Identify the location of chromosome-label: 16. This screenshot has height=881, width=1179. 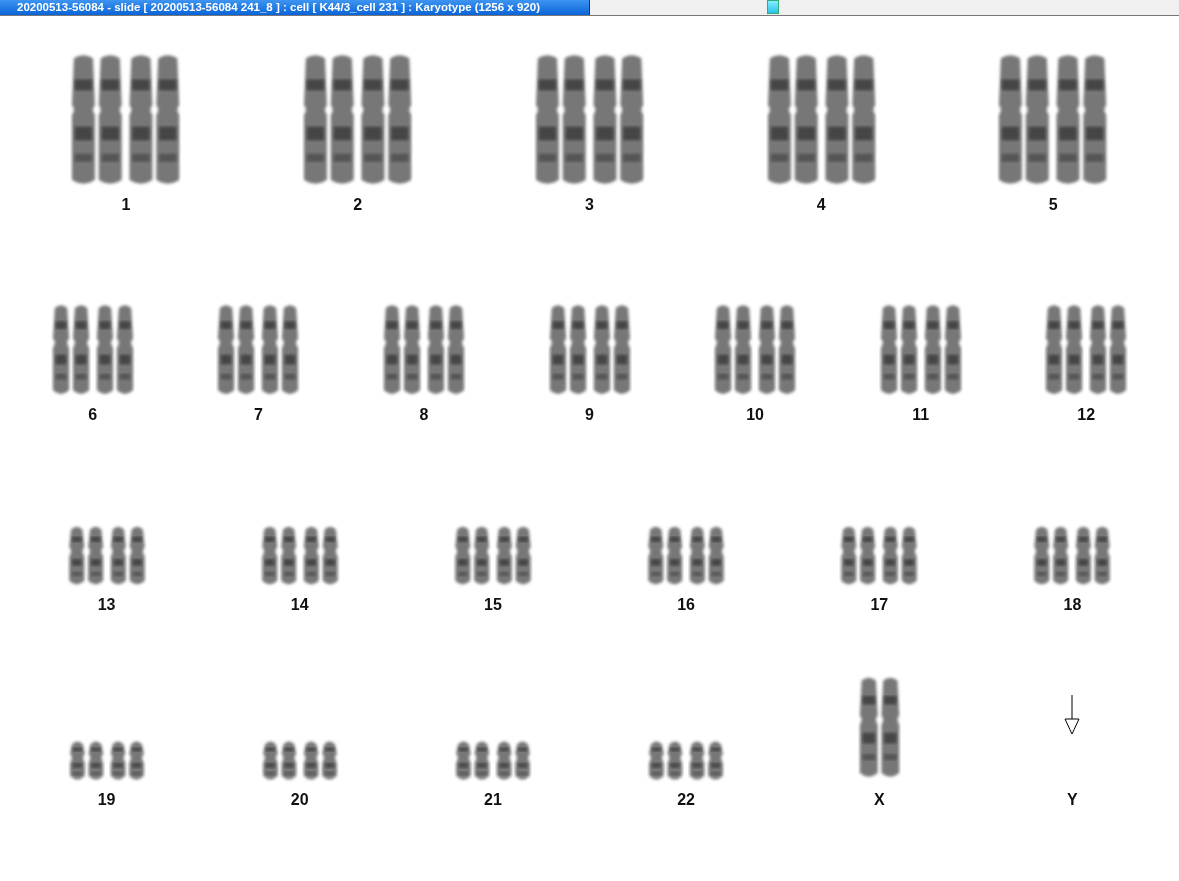
(686, 605).